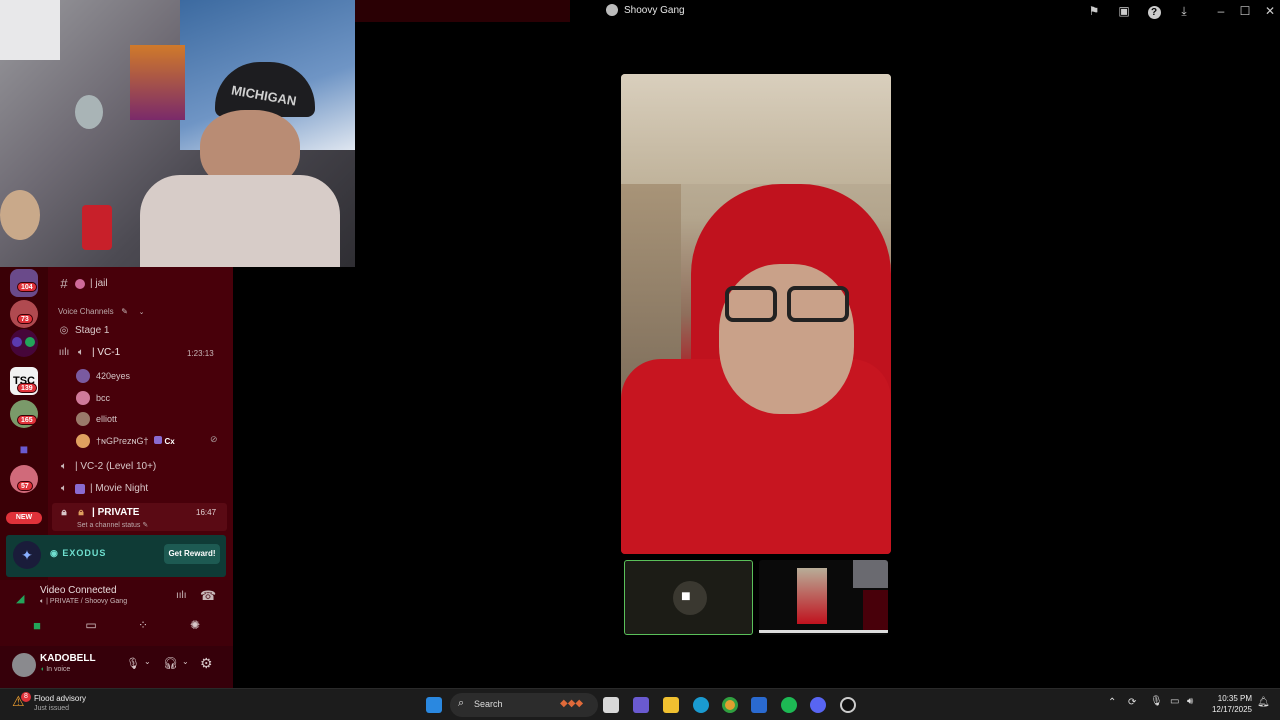 Image resolution: width=1280 pixels, height=720 pixels. I want to click on new-badge: NEW, so click(24, 518).